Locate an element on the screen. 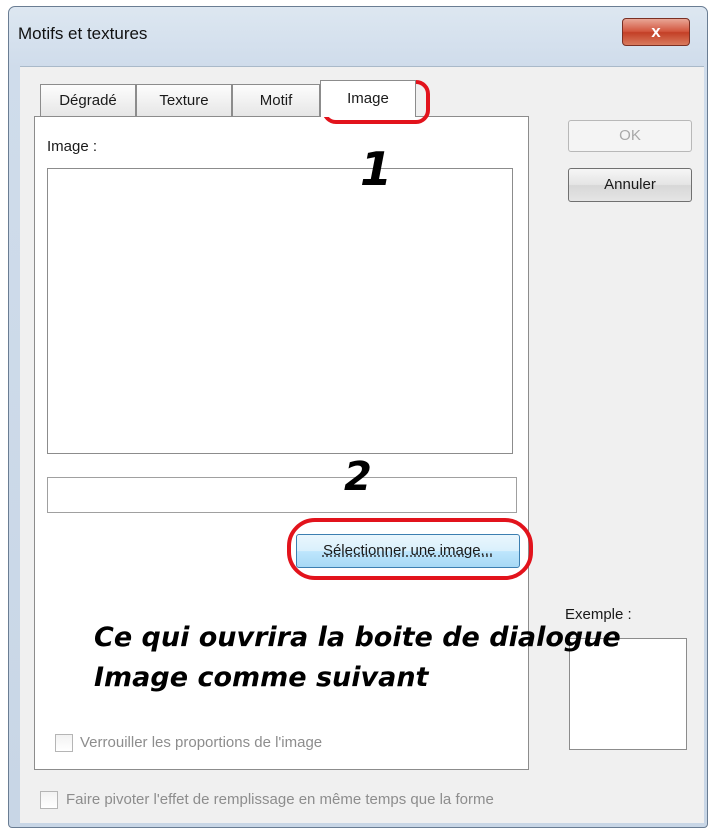 The height and width of the screenshot is (832, 712). tab-label: Image is located at coordinates (368, 98).